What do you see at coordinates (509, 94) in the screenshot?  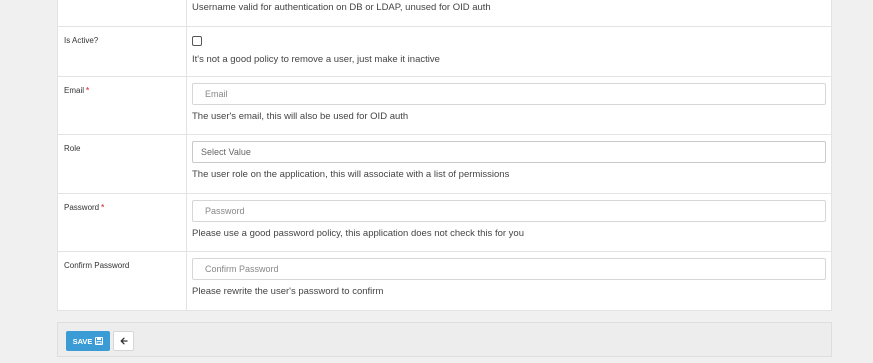 I see `email-field: Email` at bounding box center [509, 94].